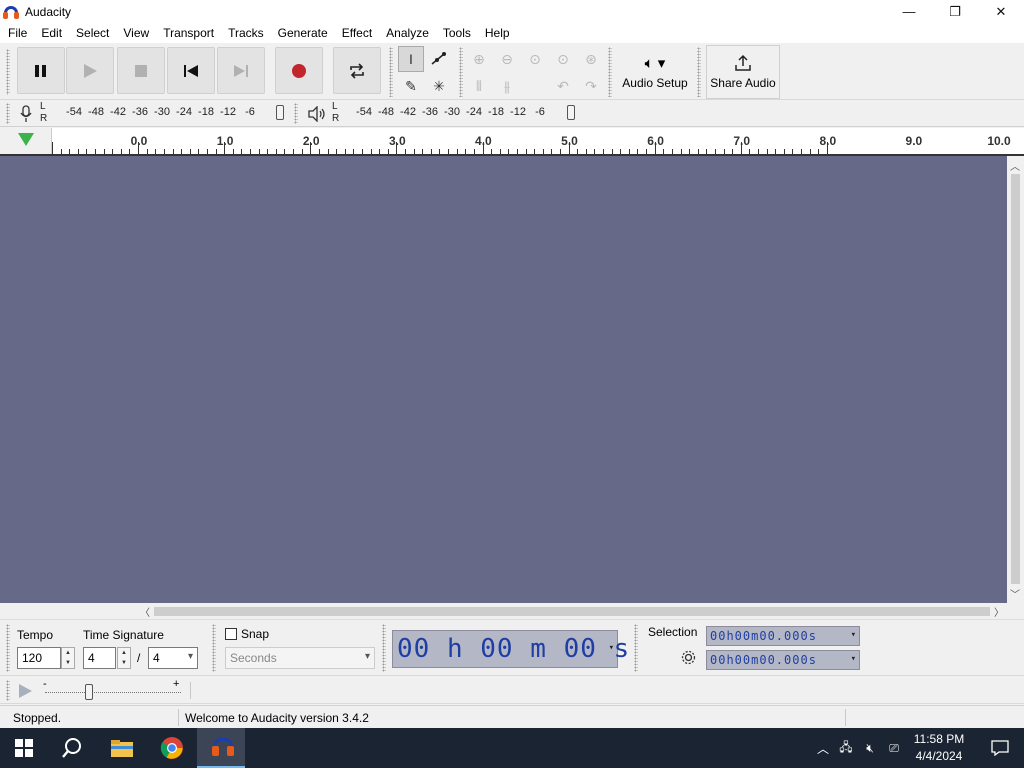  I want to click on i-beam-icon: I, so click(411, 59).